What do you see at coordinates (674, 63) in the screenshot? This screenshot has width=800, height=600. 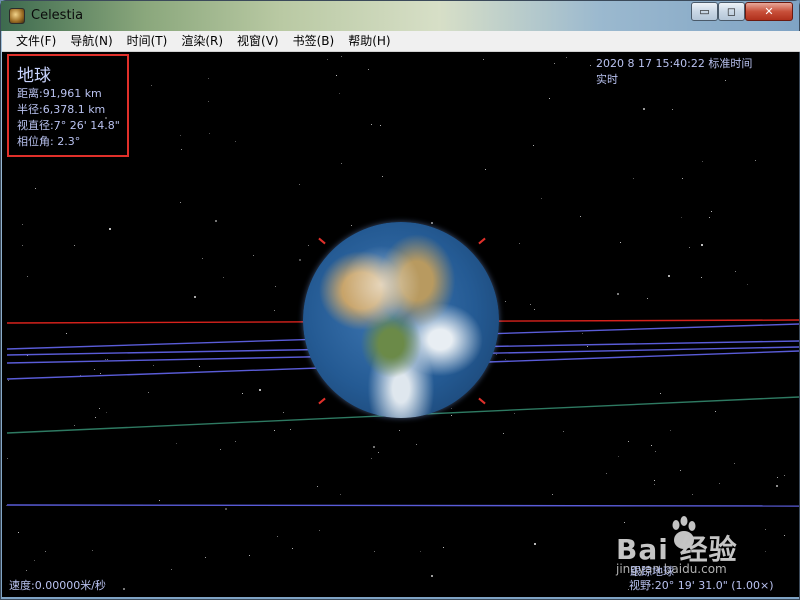 I see `simulation-datetime: 2020 8 17 15:40:22 标准时间` at bounding box center [674, 63].